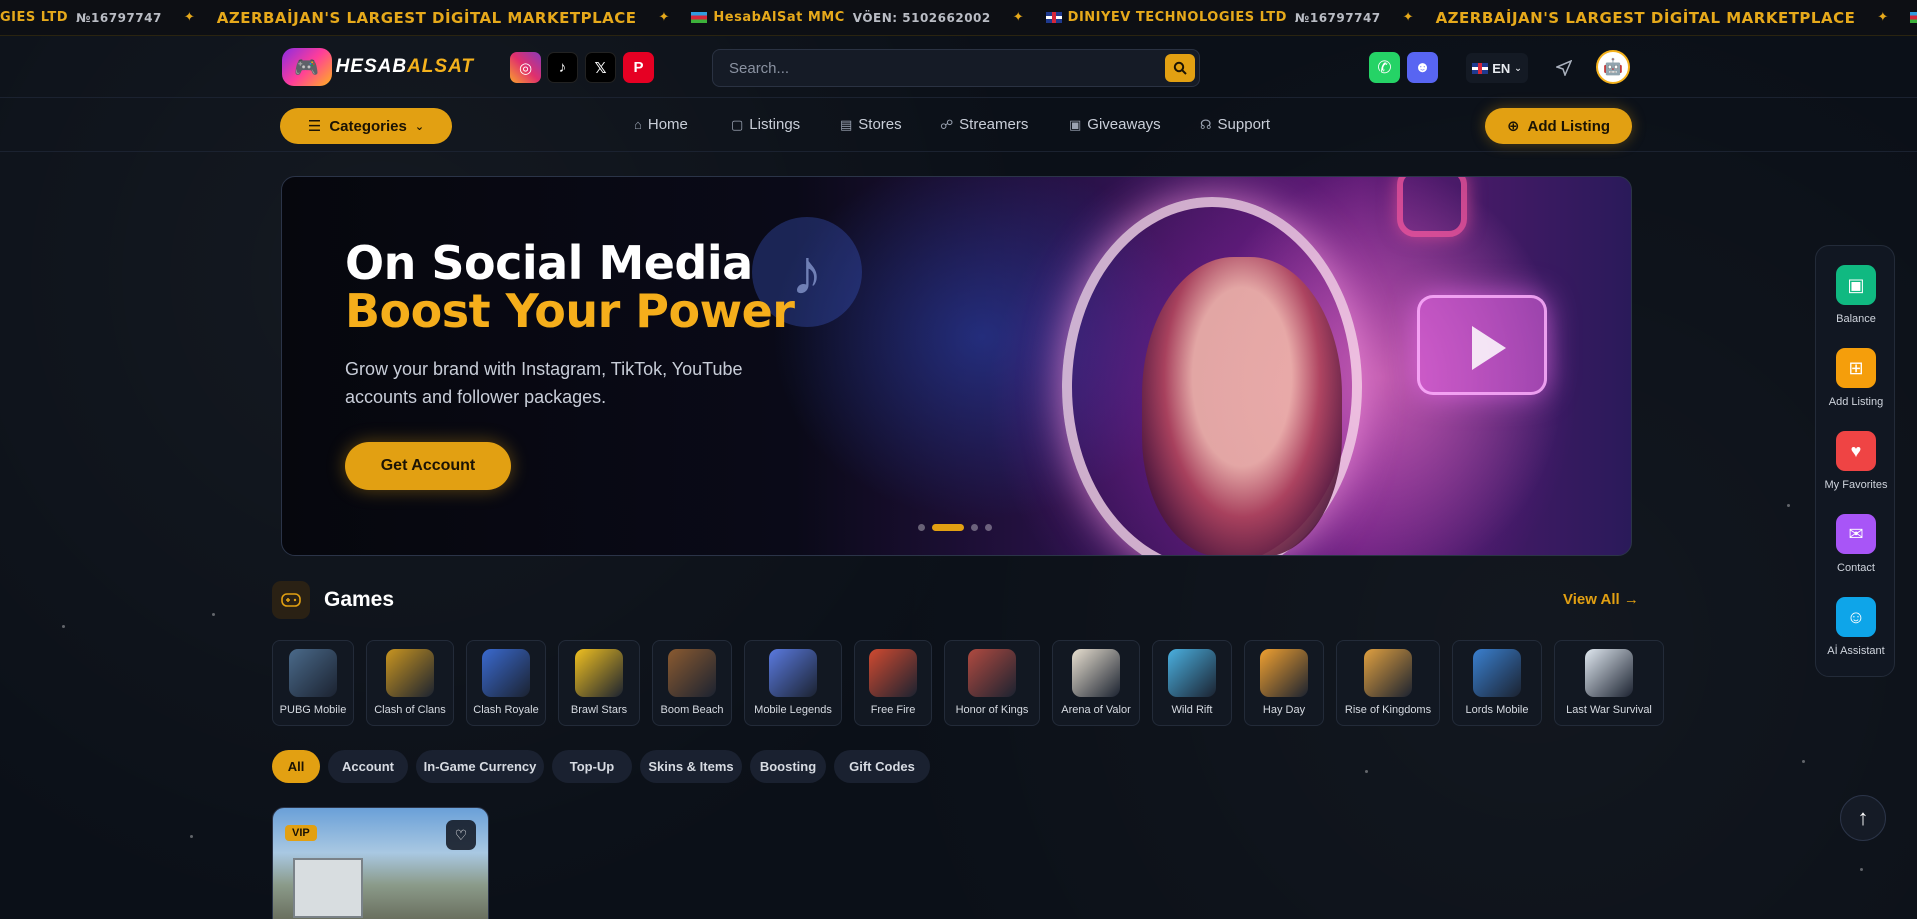 The width and height of the screenshot is (1917, 919). What do you see at coordinates (1192, 683) in the screenshot?
I see `game-tile: Wild Rift` at bounding box center [1192, 683].